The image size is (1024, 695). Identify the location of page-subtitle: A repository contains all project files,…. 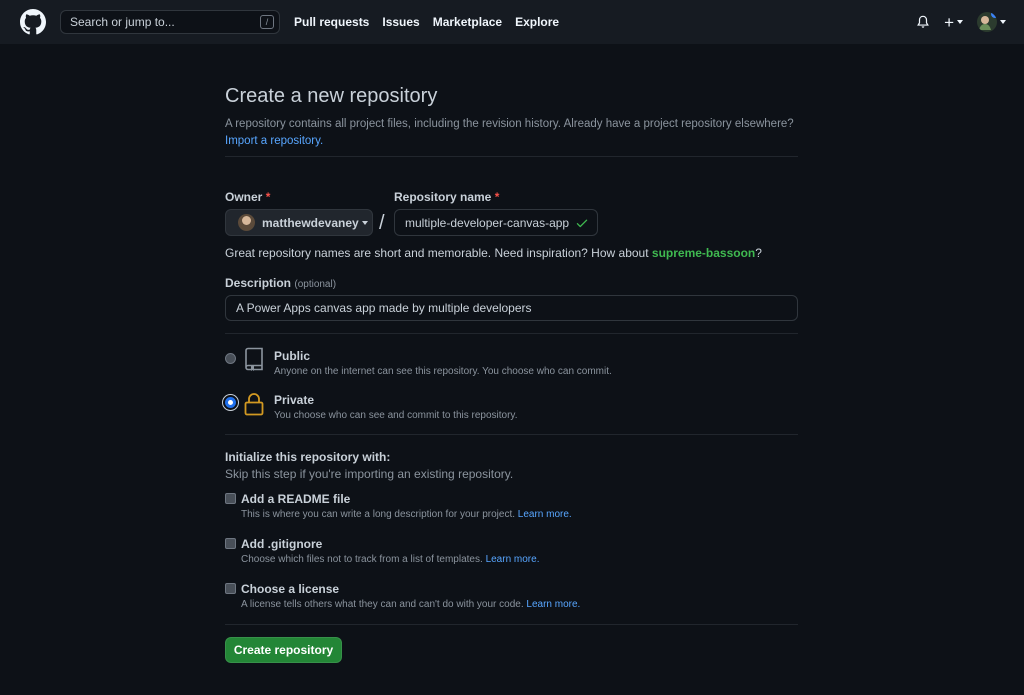
(511, 133).